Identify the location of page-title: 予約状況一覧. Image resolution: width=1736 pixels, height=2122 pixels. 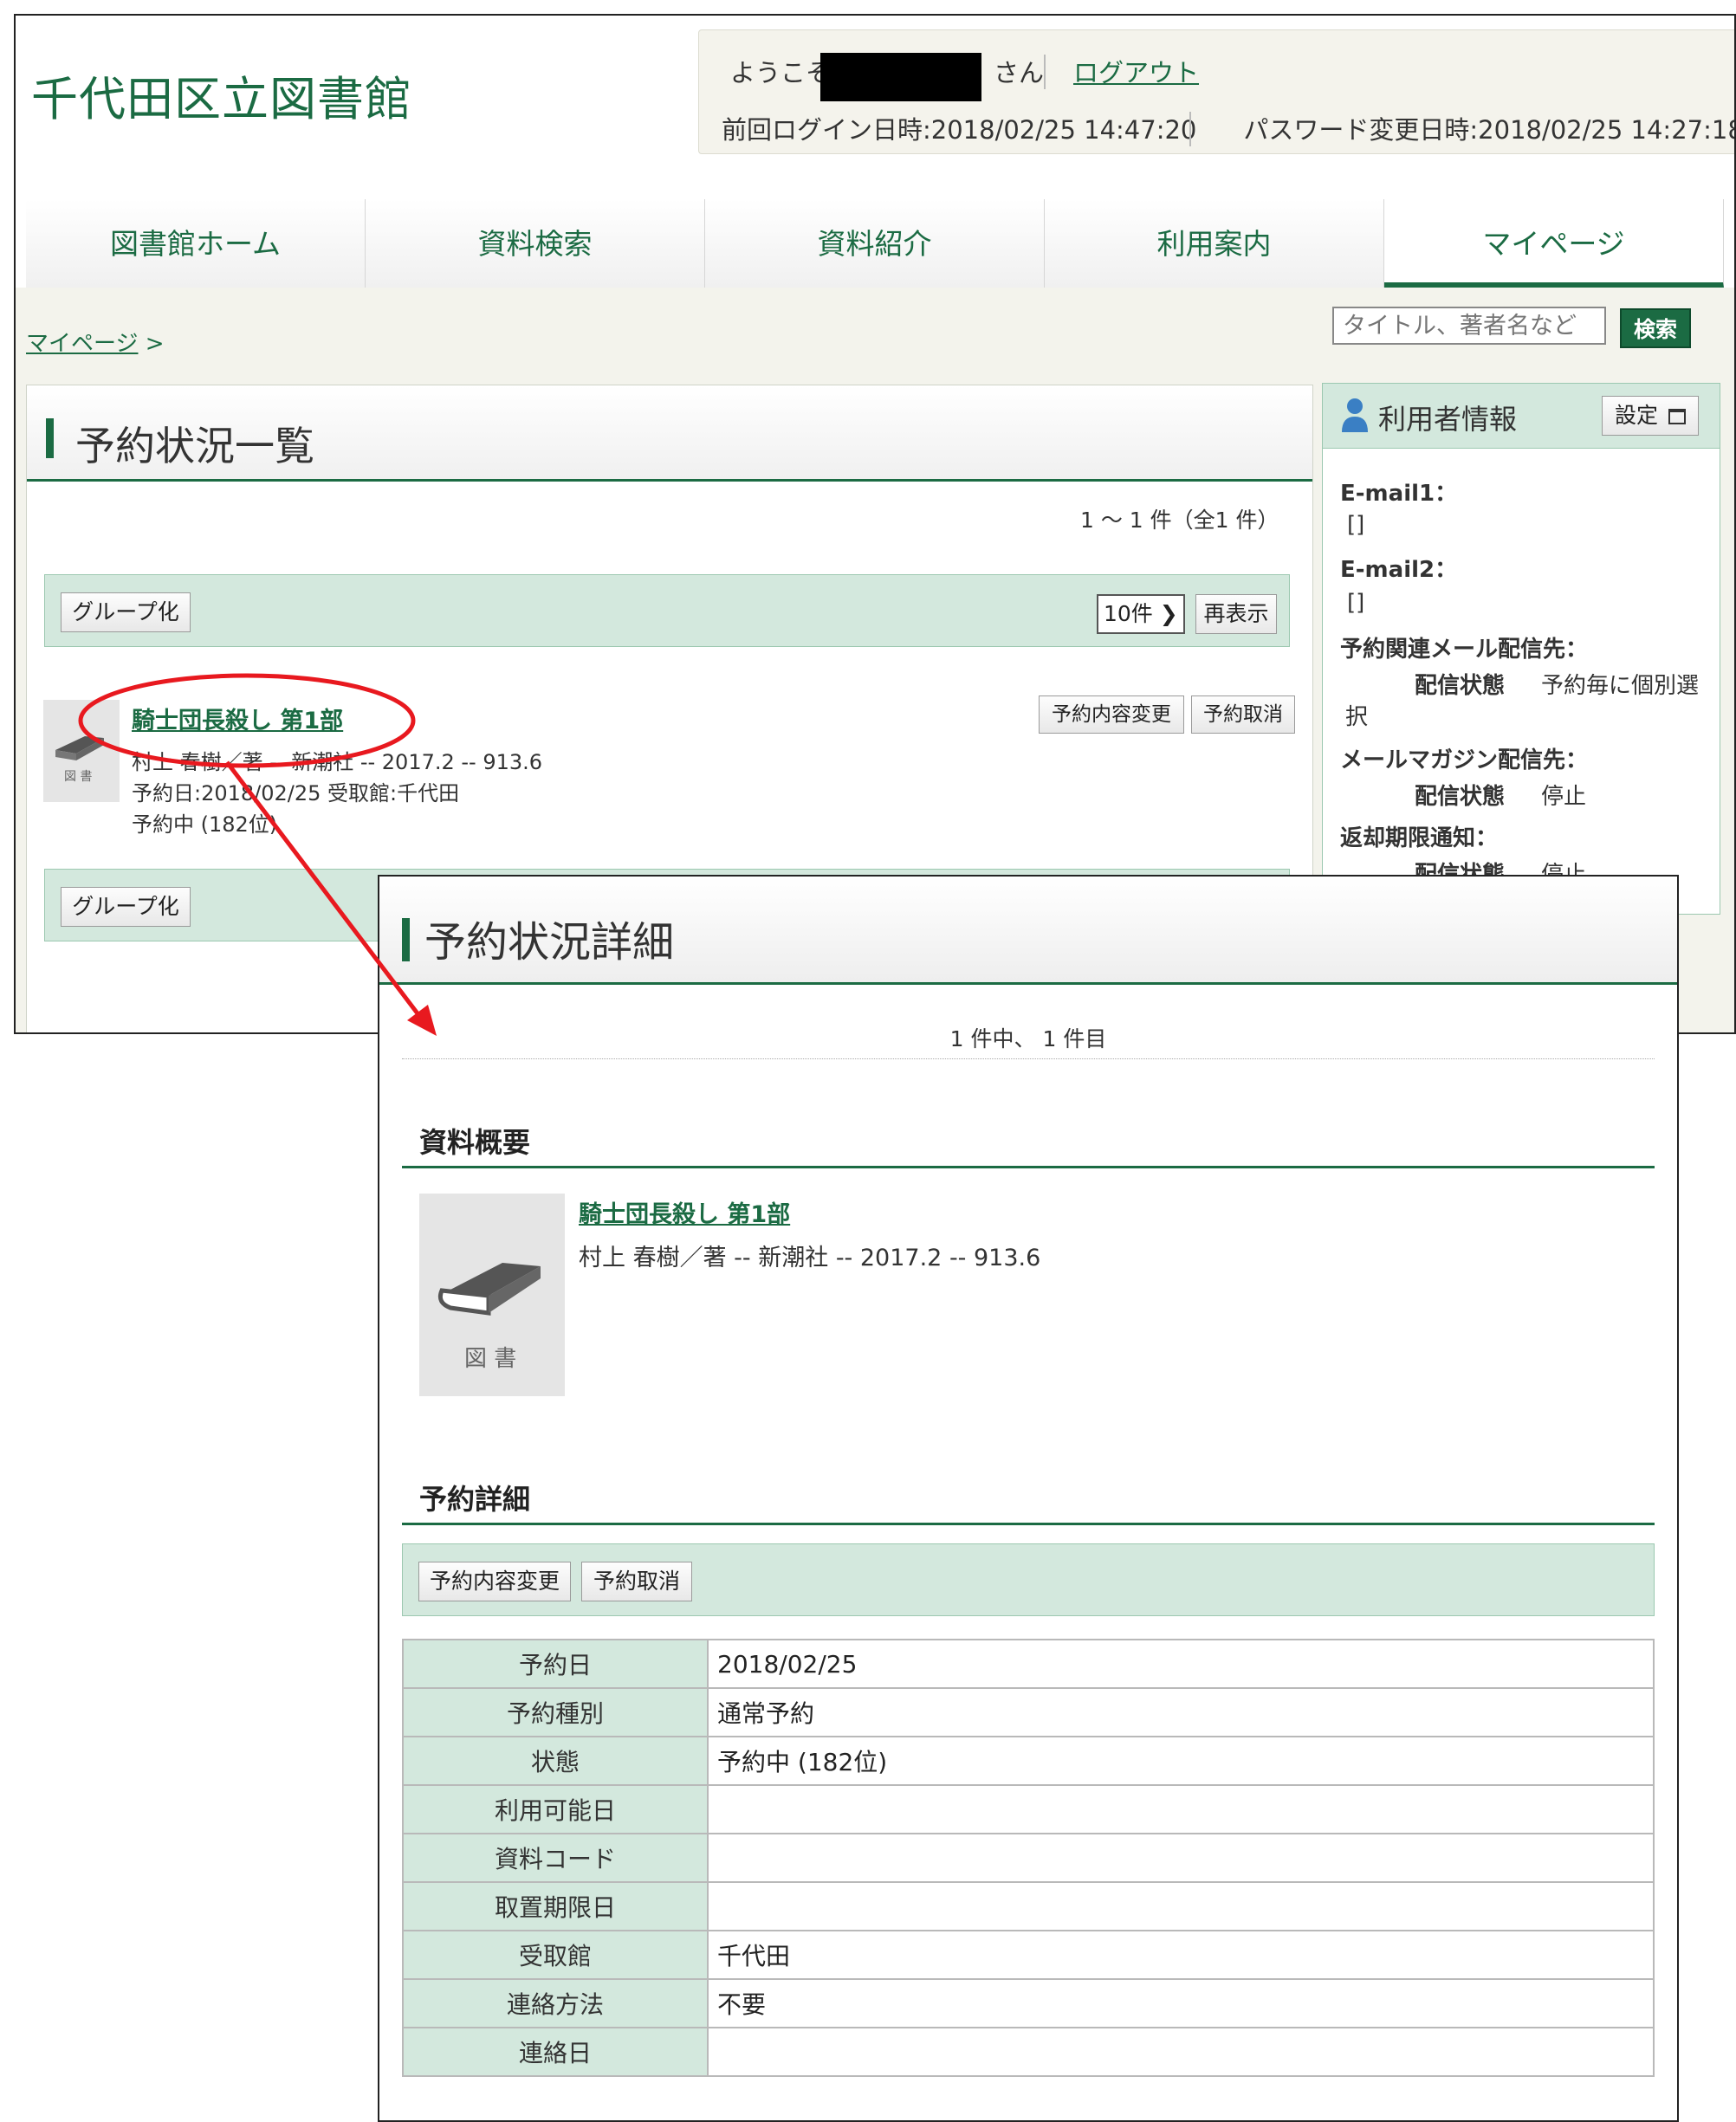
(195, 446).